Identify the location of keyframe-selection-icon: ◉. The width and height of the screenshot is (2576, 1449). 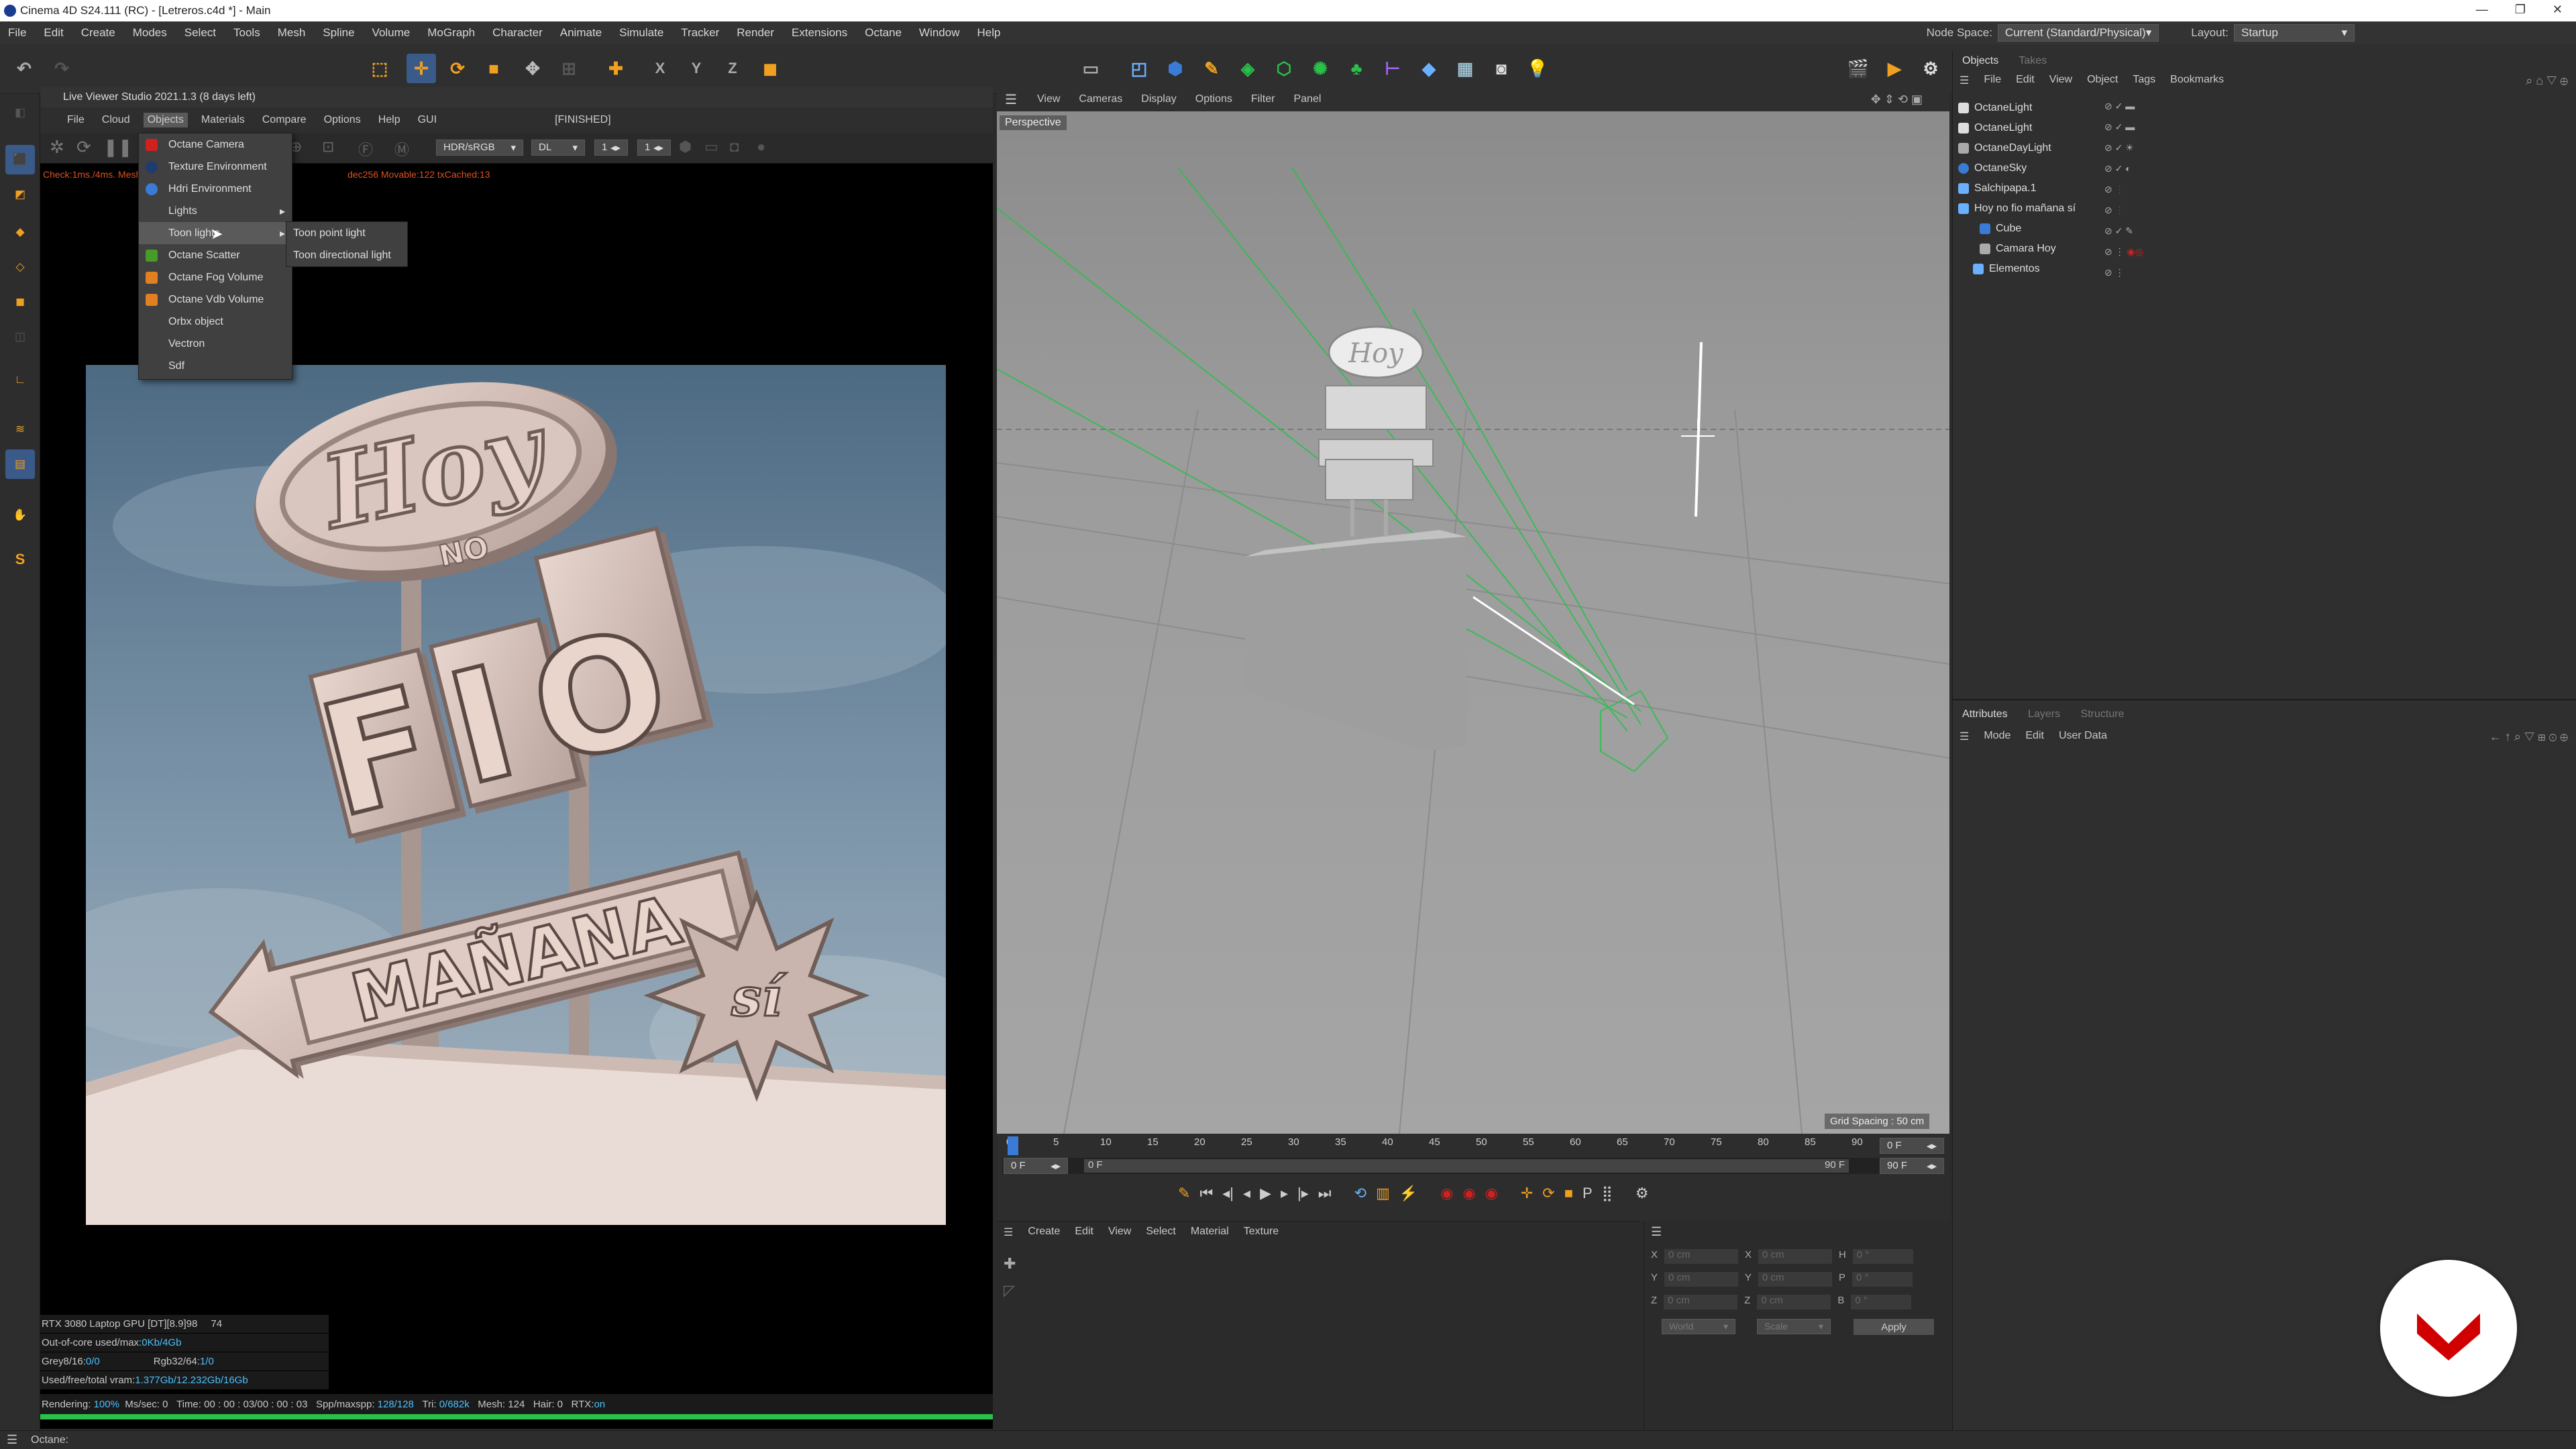
(1491, 1193).